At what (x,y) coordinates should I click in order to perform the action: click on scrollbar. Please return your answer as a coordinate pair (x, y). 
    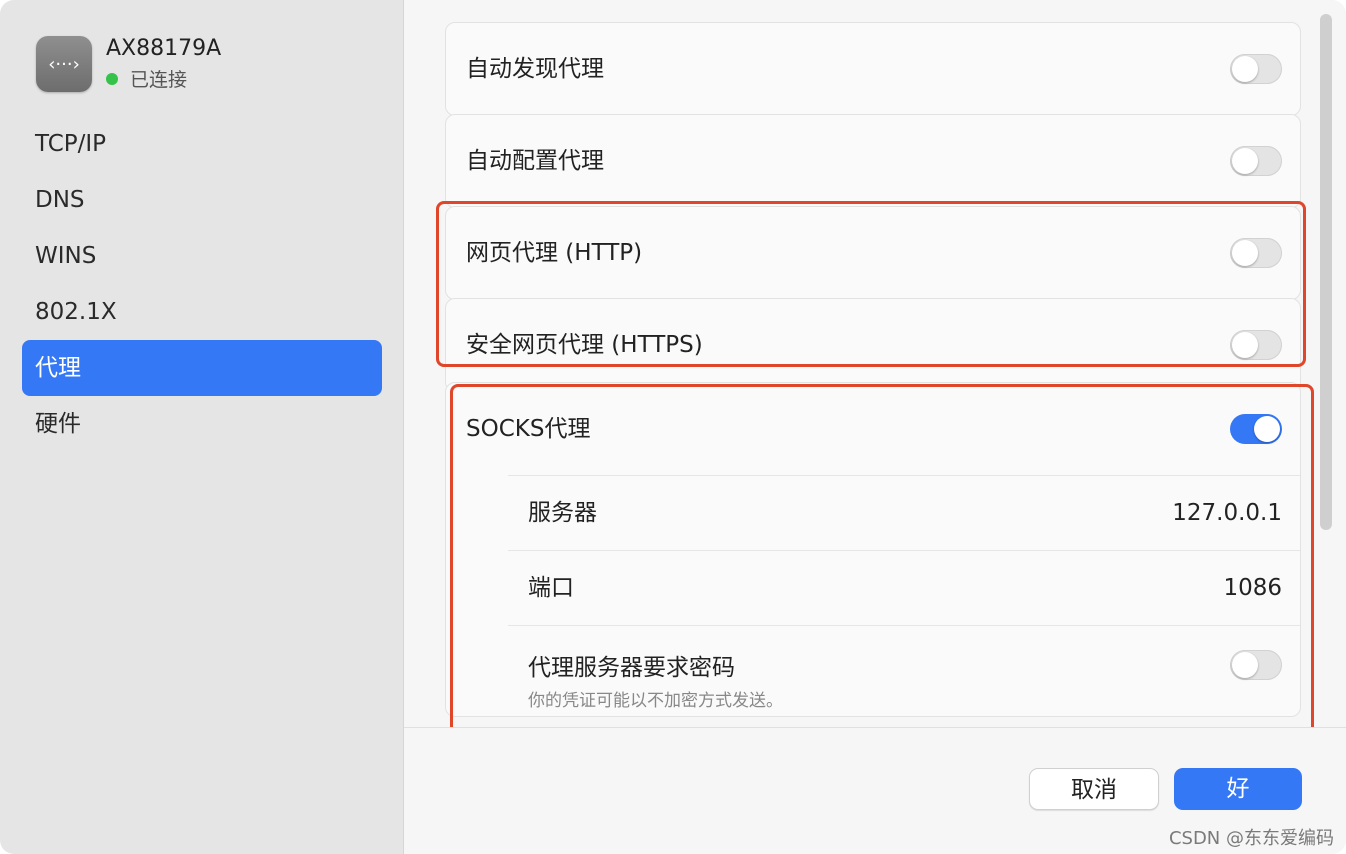
    Looking at the image, I should click on (1326, 272).